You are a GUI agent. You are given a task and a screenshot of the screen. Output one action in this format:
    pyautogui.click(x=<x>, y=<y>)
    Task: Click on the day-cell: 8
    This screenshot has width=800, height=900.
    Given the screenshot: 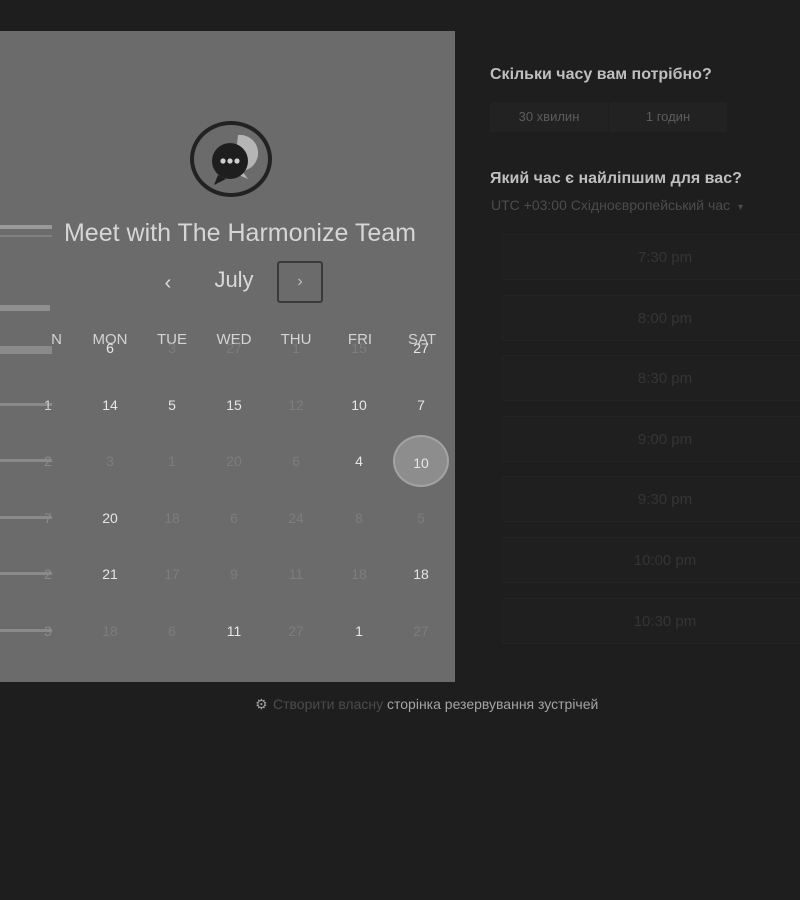 What is the action you would take?
    pyautogui.click(x=359, y=518)
    